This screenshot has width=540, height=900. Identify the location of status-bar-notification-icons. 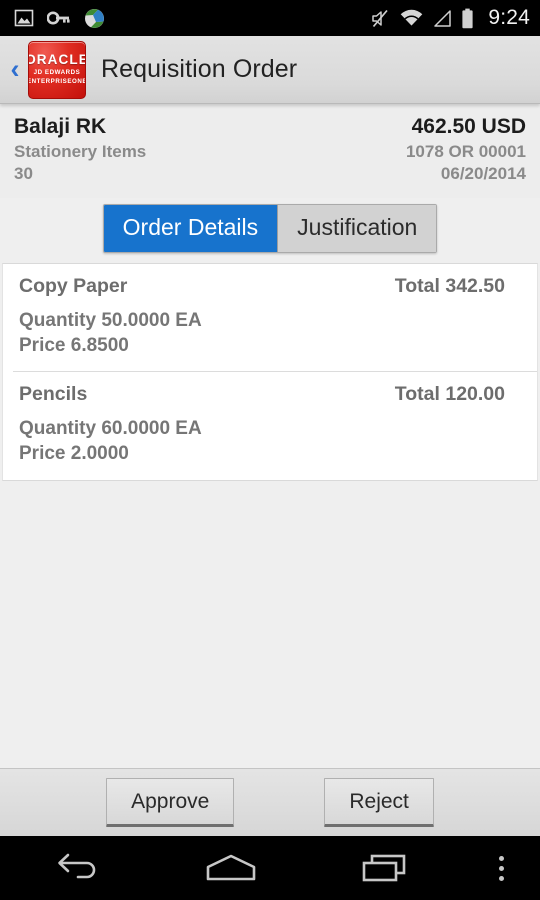
(59, 18).